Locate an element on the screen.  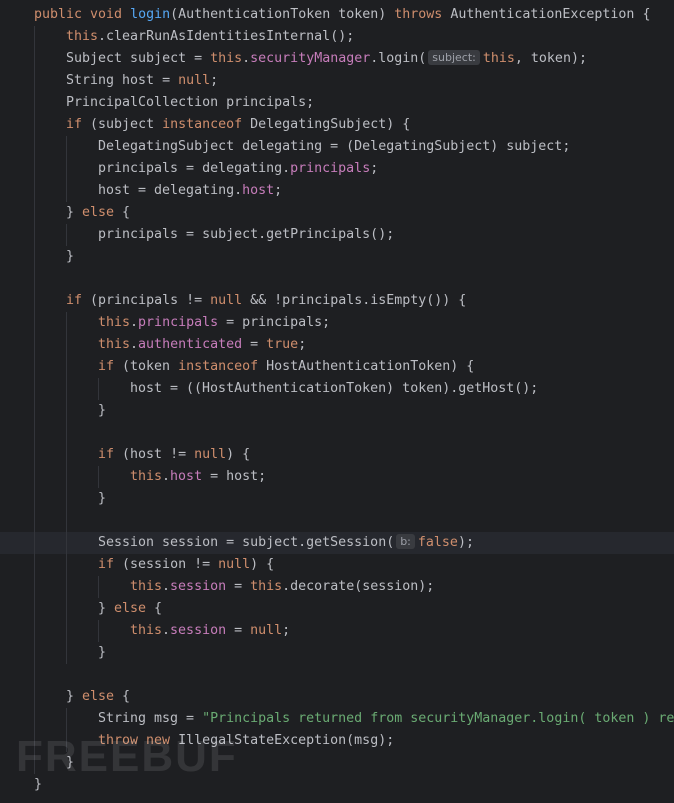
code-text: if (host != null) { is located at coordinates (174, 455).